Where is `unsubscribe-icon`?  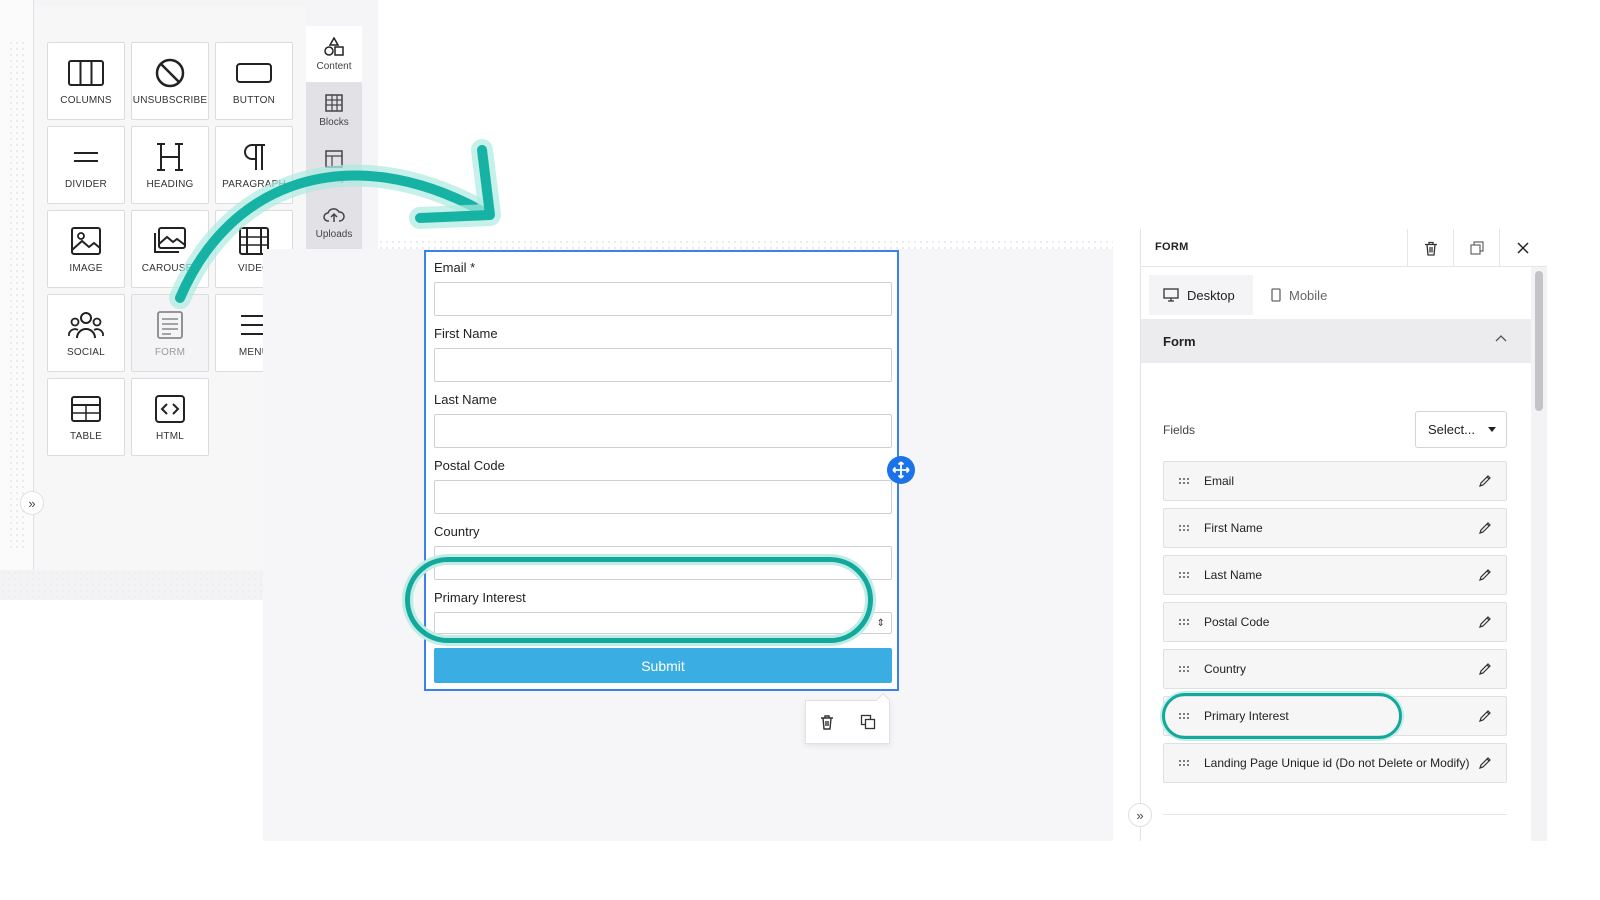
unsubscribe-icon is located at coordinates (170, 72).